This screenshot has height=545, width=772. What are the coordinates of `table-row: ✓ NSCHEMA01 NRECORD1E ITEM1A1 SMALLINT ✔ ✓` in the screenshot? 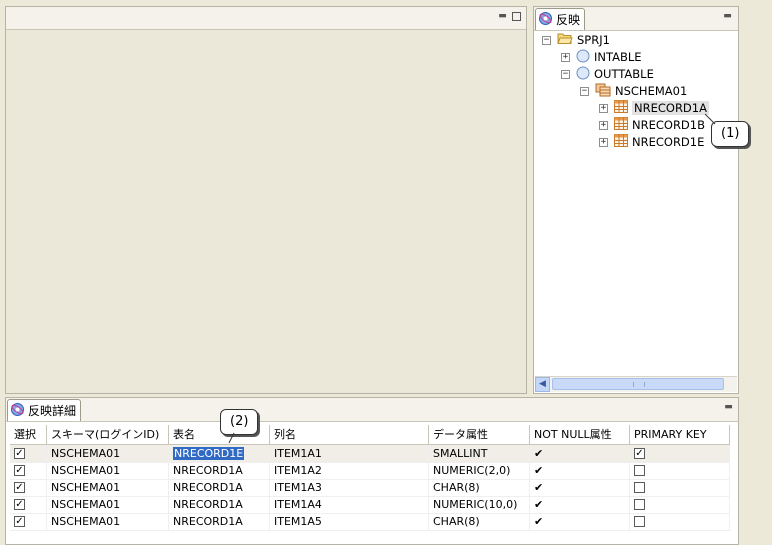 It's located at (370, 454).